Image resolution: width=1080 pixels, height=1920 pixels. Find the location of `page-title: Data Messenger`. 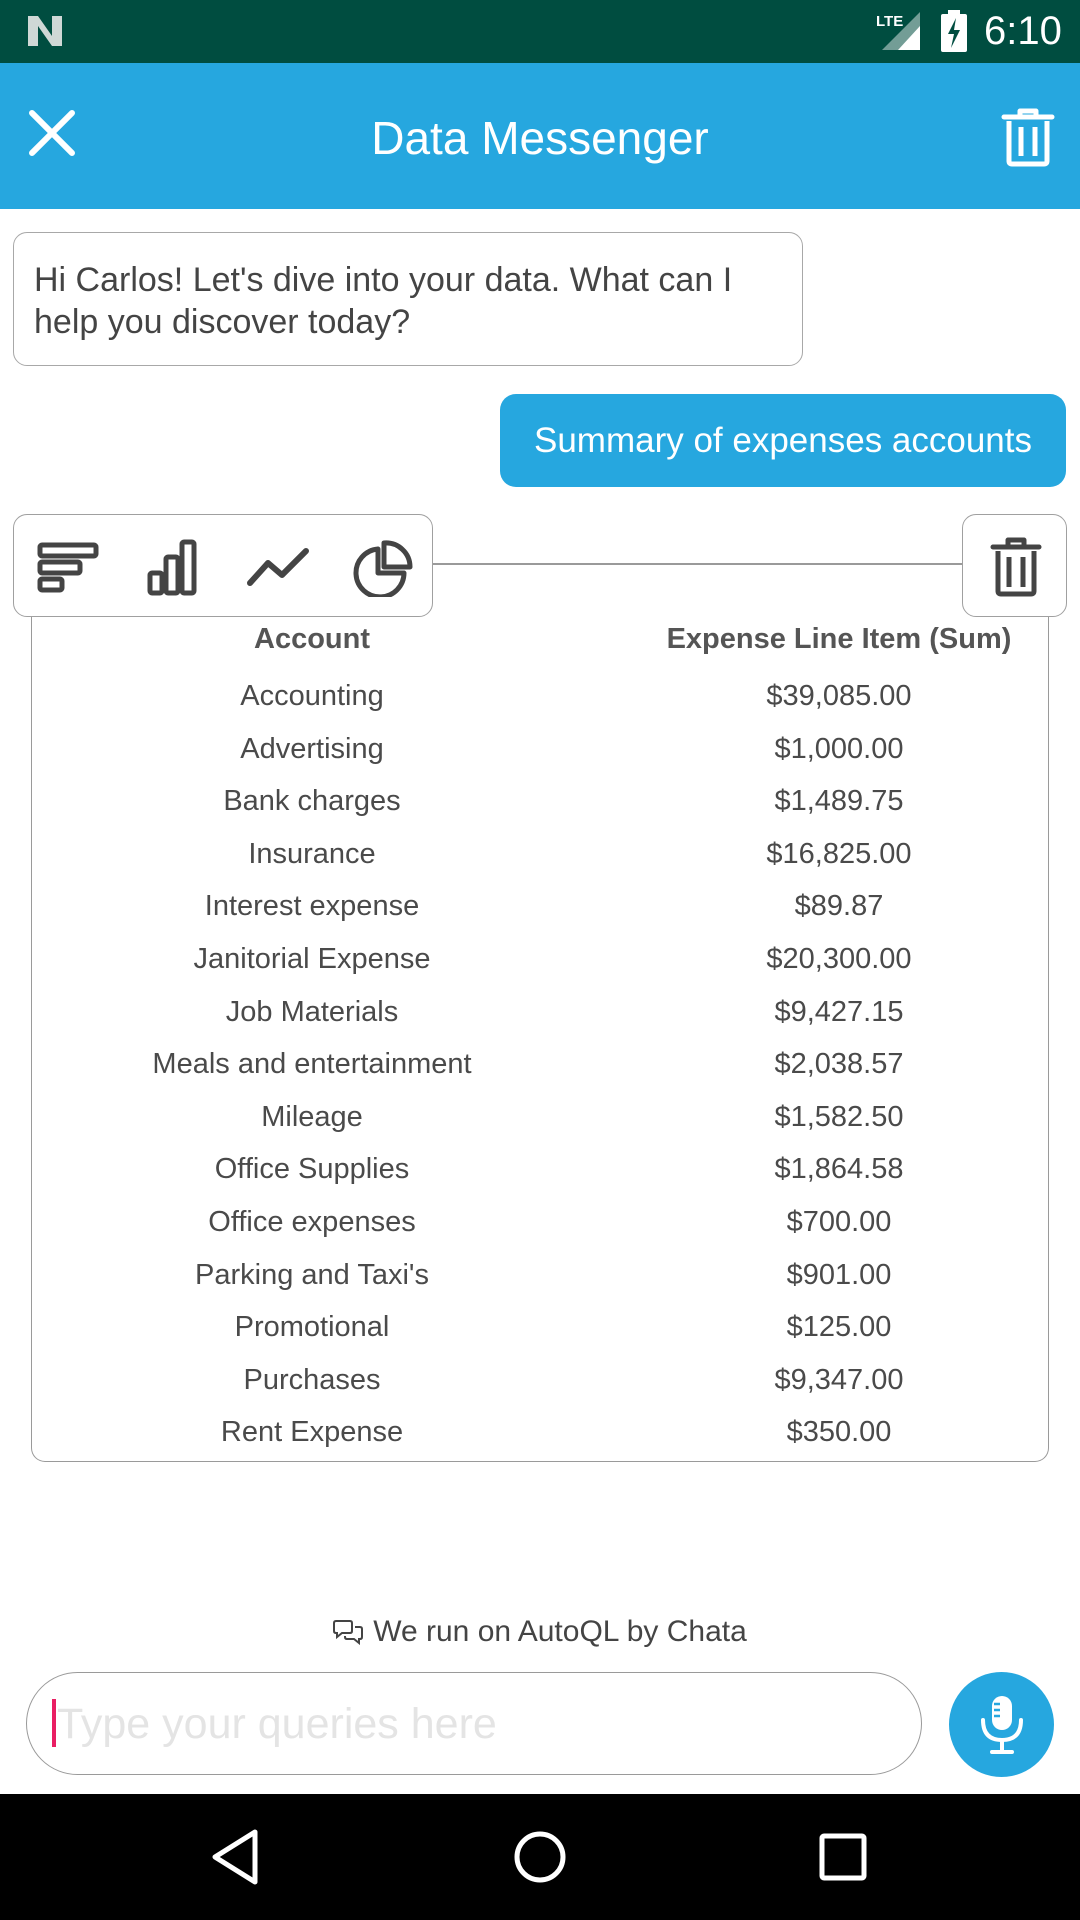

page-title: Data Messenger is located at coordinates (540, 138).